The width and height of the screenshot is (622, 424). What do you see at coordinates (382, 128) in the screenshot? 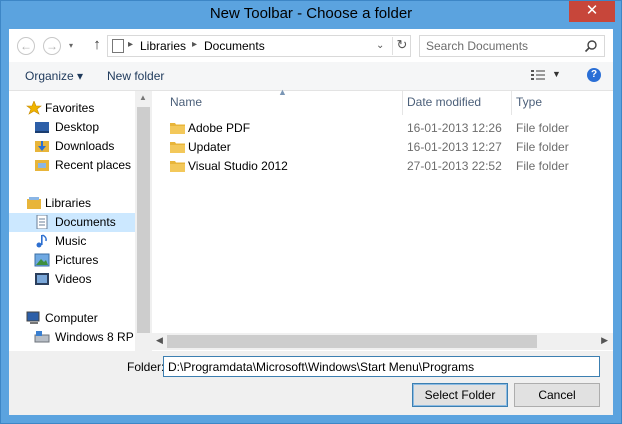
I see `file-row-adobe-pdf: Adobe PDF 16-01-2013 12:26 File folder` at bounding box center [382, 128].